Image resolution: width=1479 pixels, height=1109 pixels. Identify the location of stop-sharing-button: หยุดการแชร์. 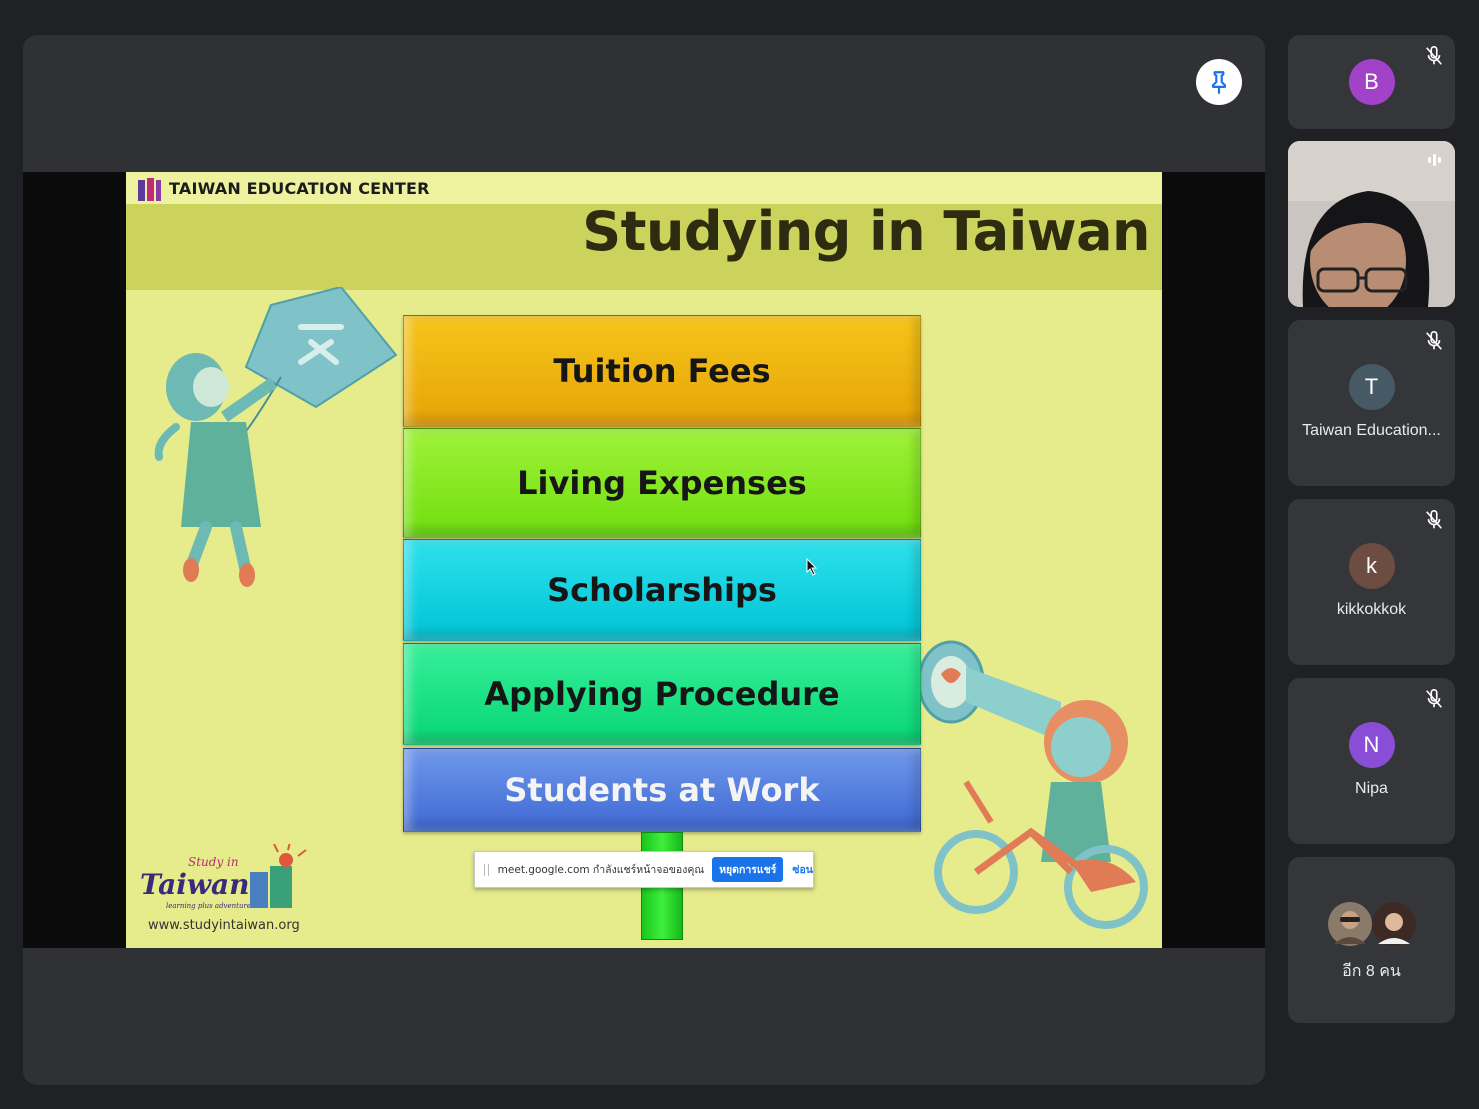
(748, 869).